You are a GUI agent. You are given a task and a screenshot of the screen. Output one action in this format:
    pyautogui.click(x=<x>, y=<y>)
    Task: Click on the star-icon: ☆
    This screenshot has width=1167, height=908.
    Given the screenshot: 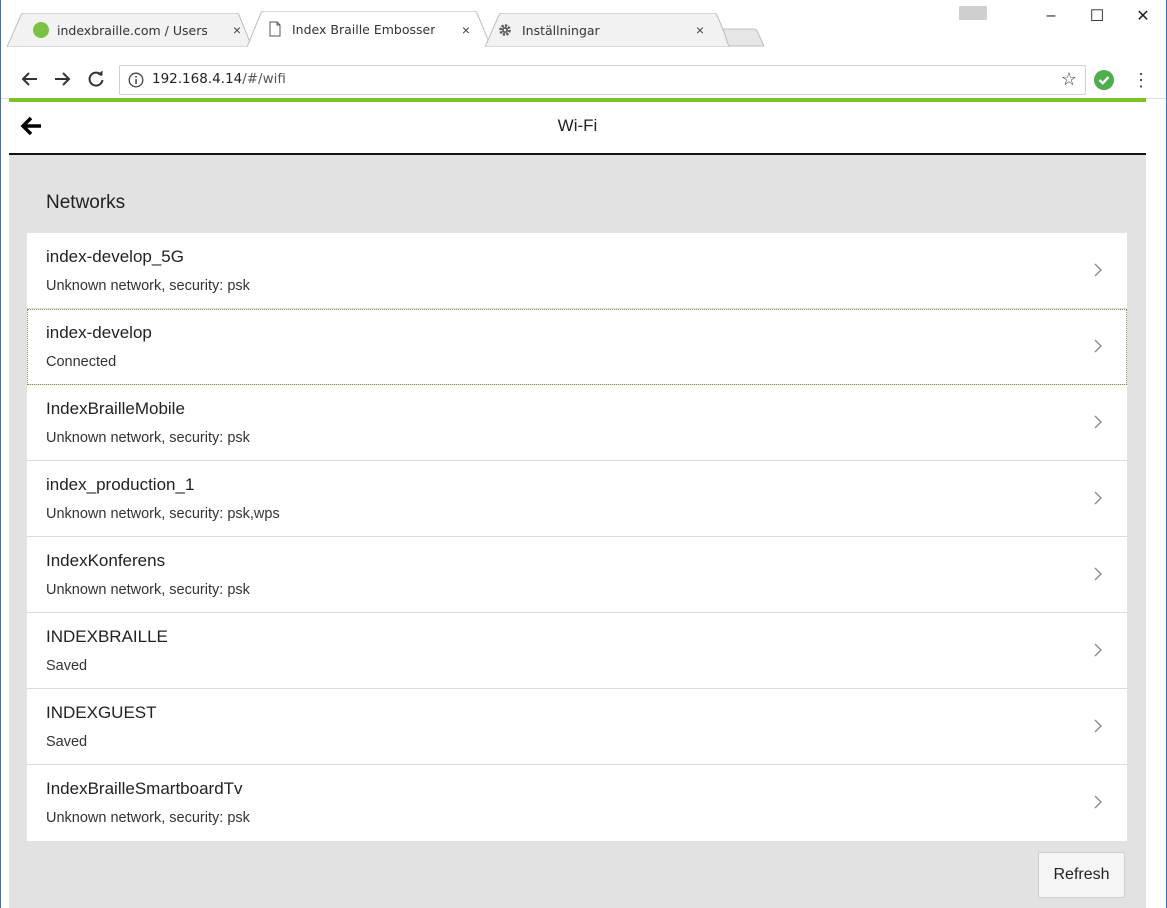 What is the action you would take?
    pyautogui.click(x=1069, y=79)
    